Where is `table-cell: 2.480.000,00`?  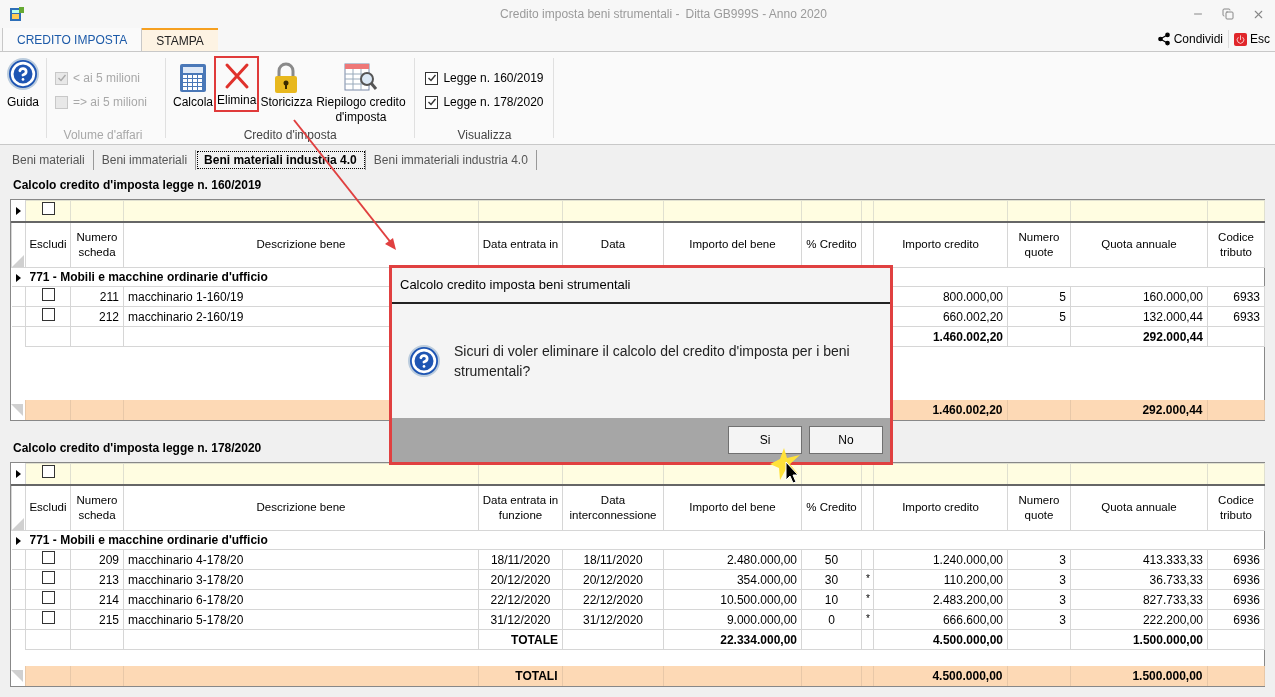 table-cell: 2.480.000,00 is located at coordinates (761, 559).